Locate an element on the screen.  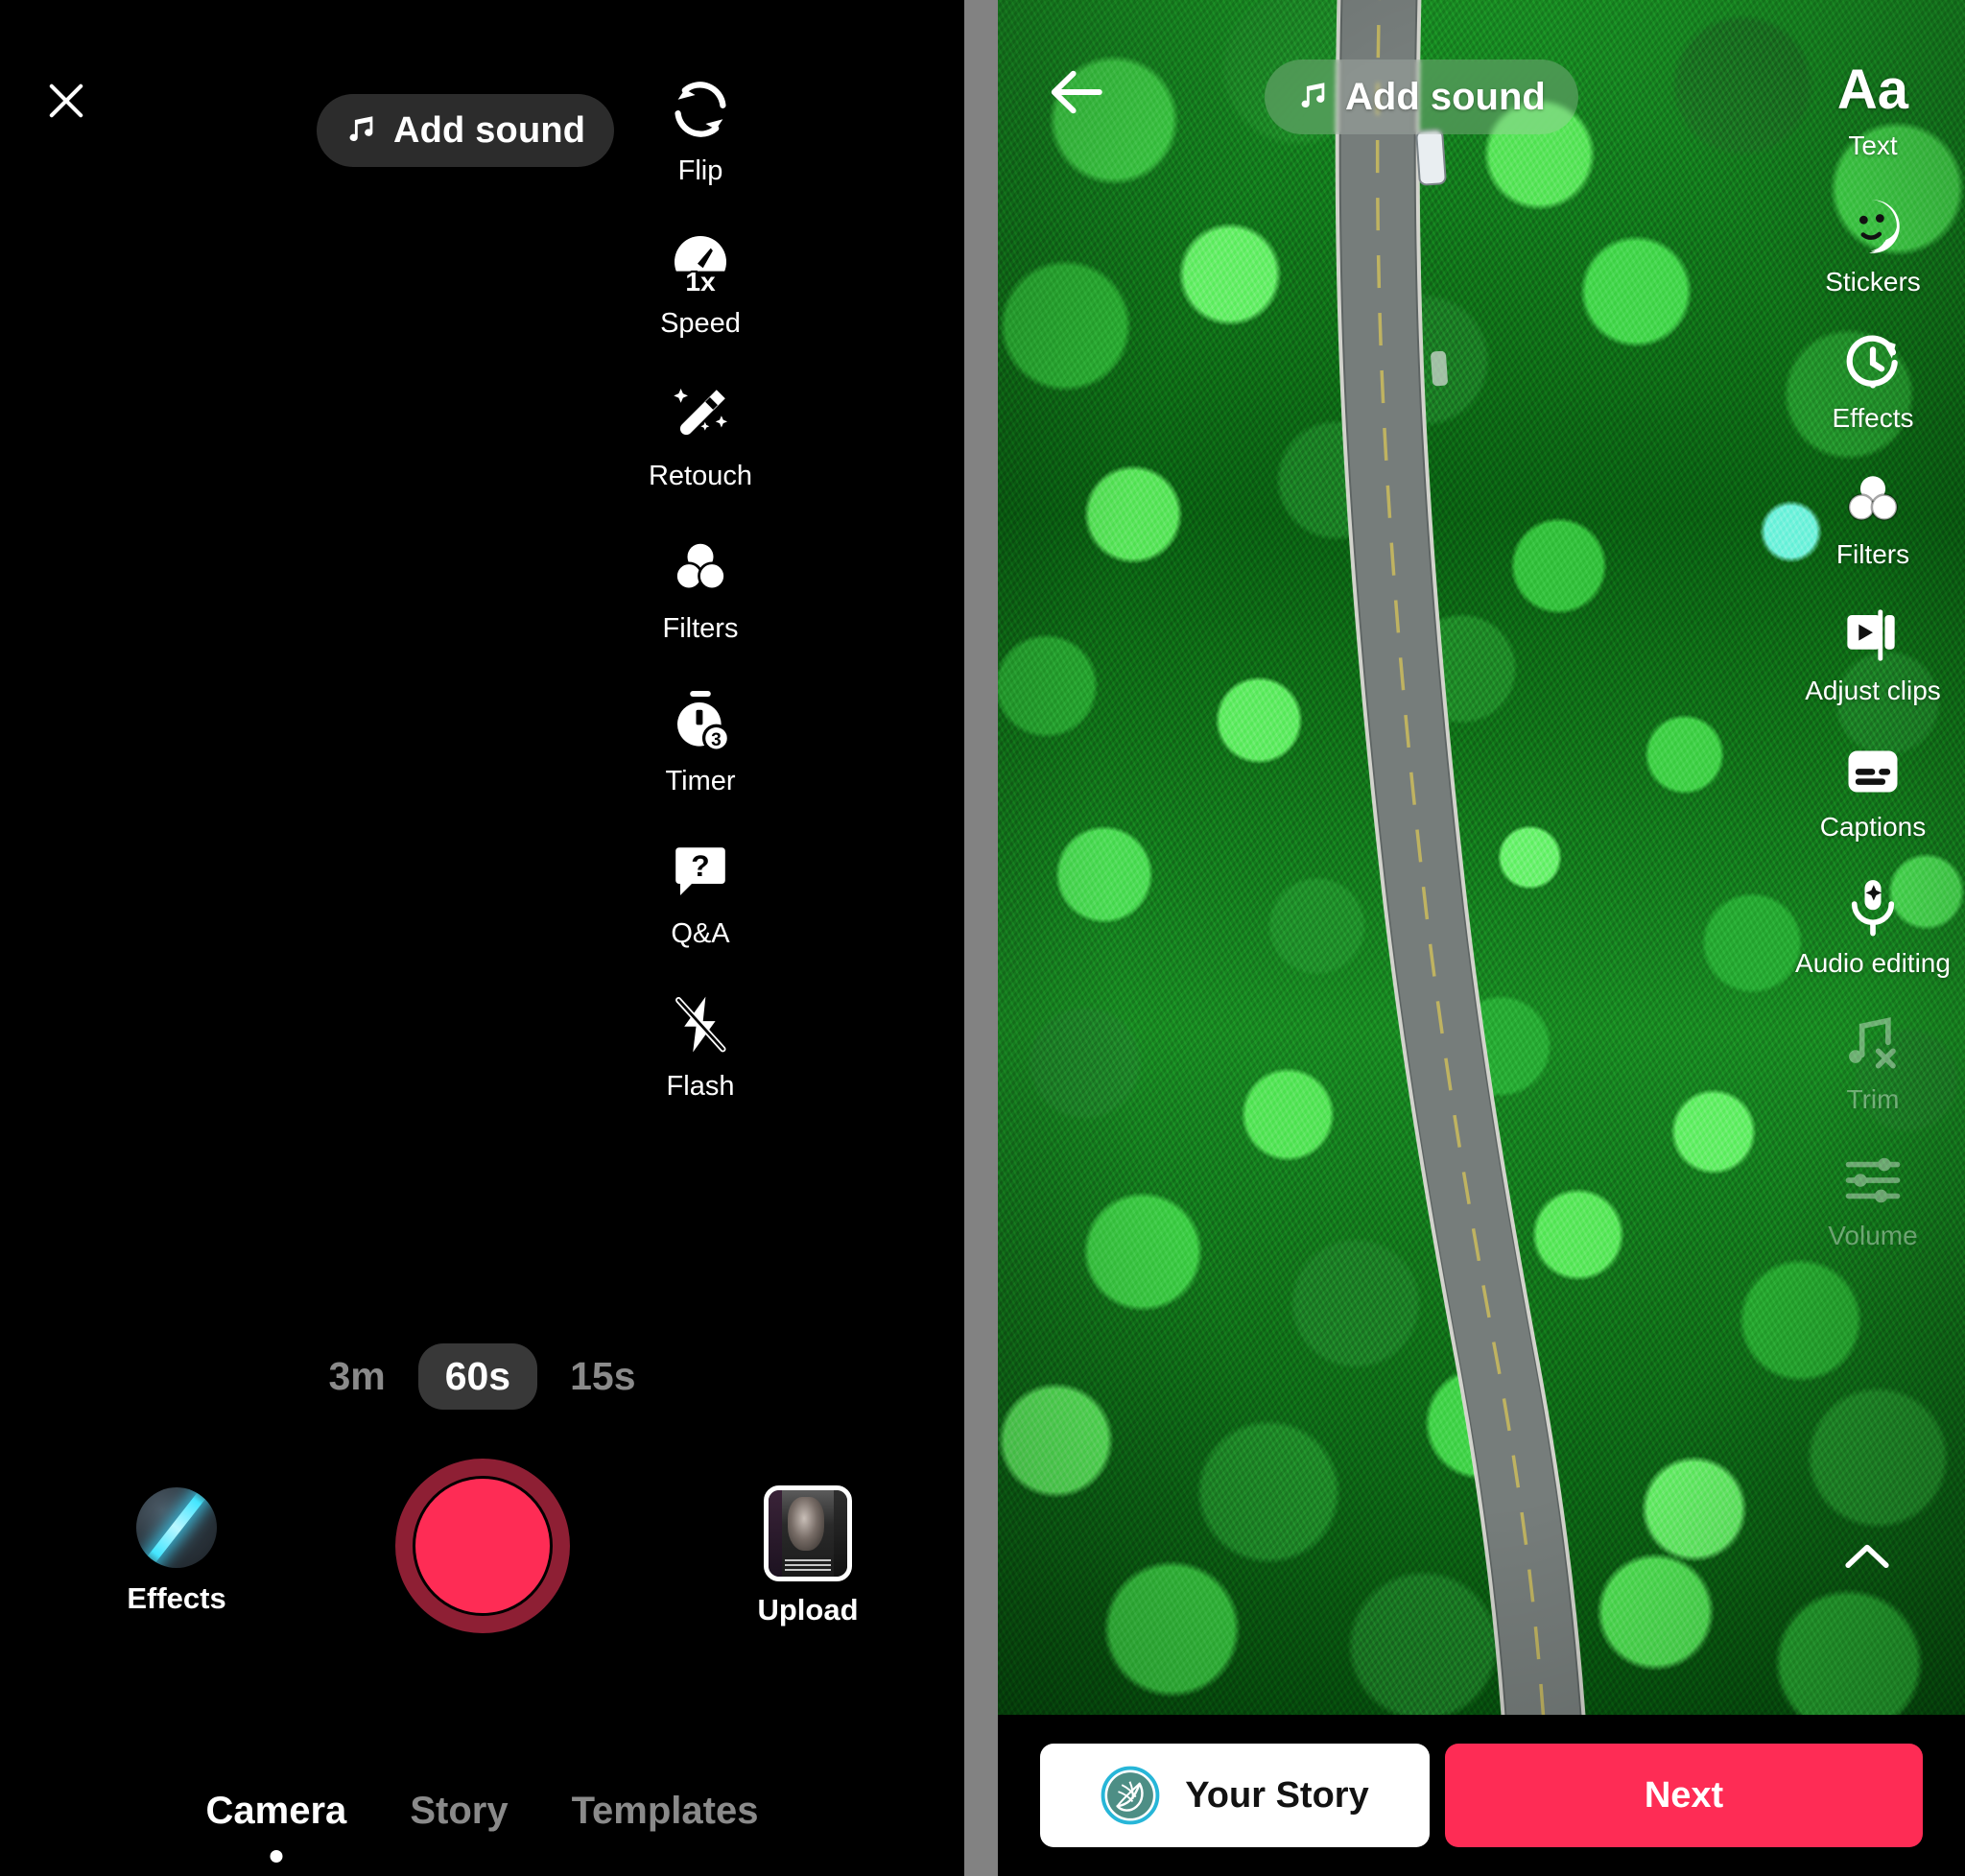
speed-1x-icon: 1x is located at coordinates (700, 262).